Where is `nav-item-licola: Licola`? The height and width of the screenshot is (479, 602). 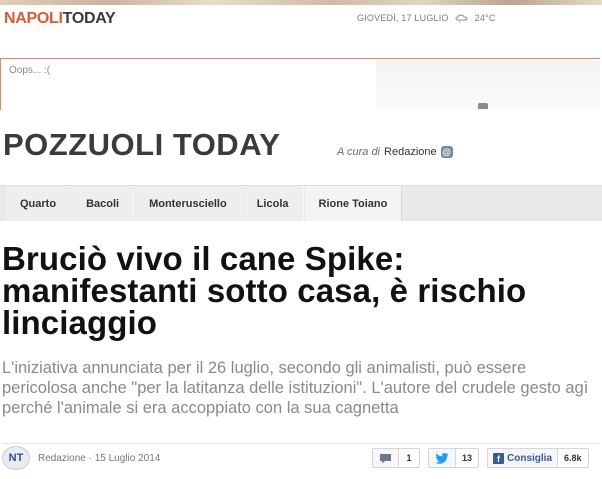 nav-item-licola: Licola is located at coordinates (273, 203).